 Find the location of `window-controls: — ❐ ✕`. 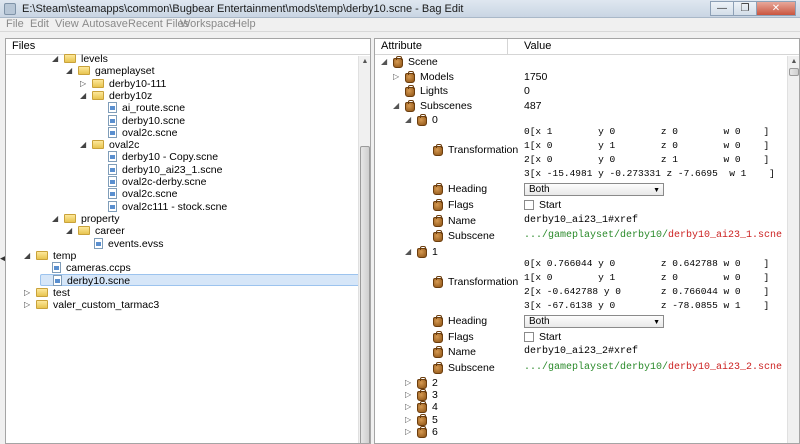

window-controls: — ❐ ✕ is located at coordinates (753, 9).